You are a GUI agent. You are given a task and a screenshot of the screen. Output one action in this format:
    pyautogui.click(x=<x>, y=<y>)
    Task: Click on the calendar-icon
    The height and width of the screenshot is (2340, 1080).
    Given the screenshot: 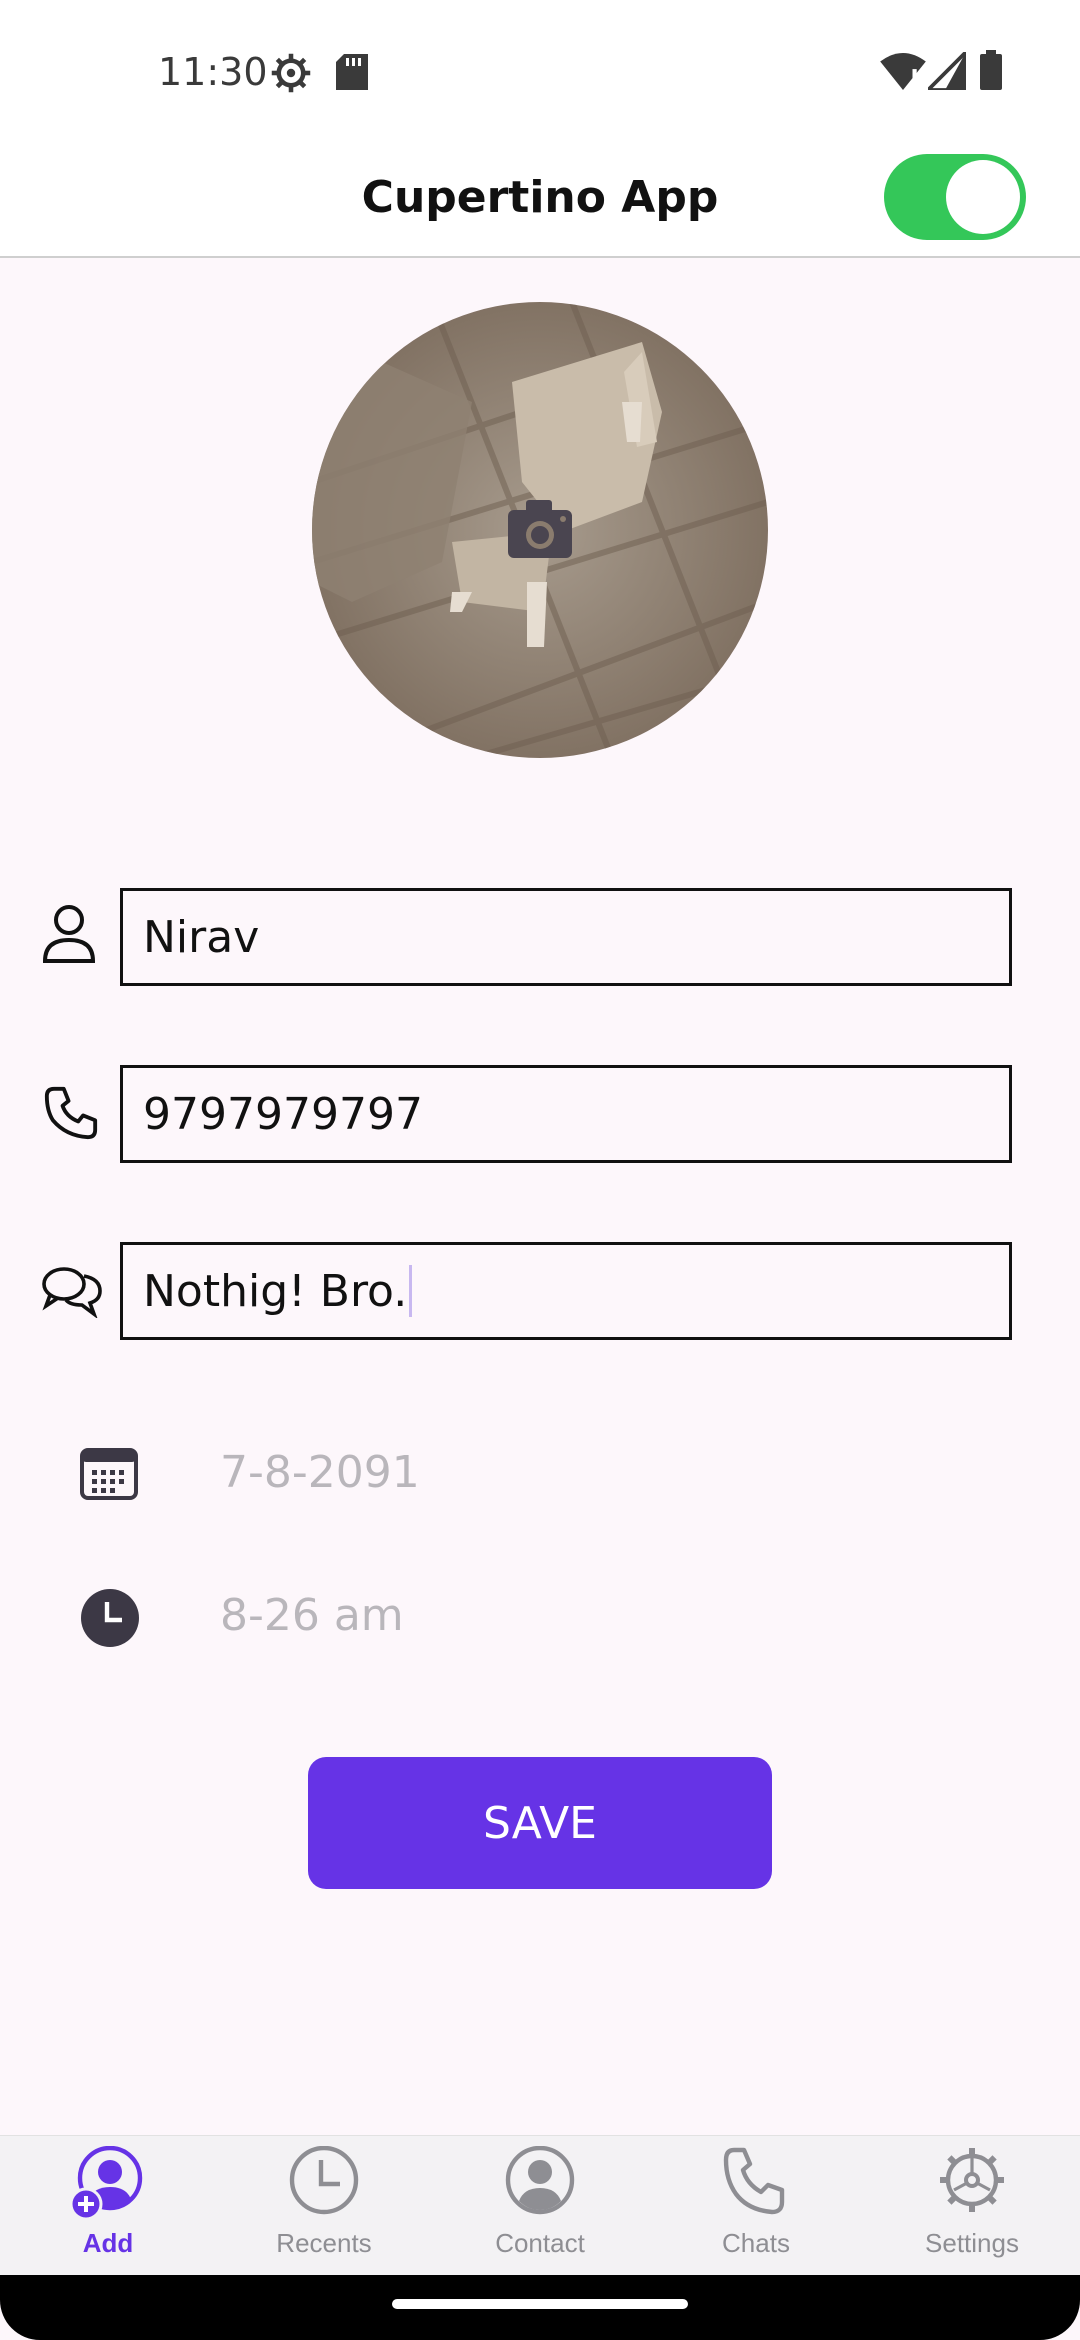 What is the action you would take?
    pyautogui.click(x=109, y=1474)
    